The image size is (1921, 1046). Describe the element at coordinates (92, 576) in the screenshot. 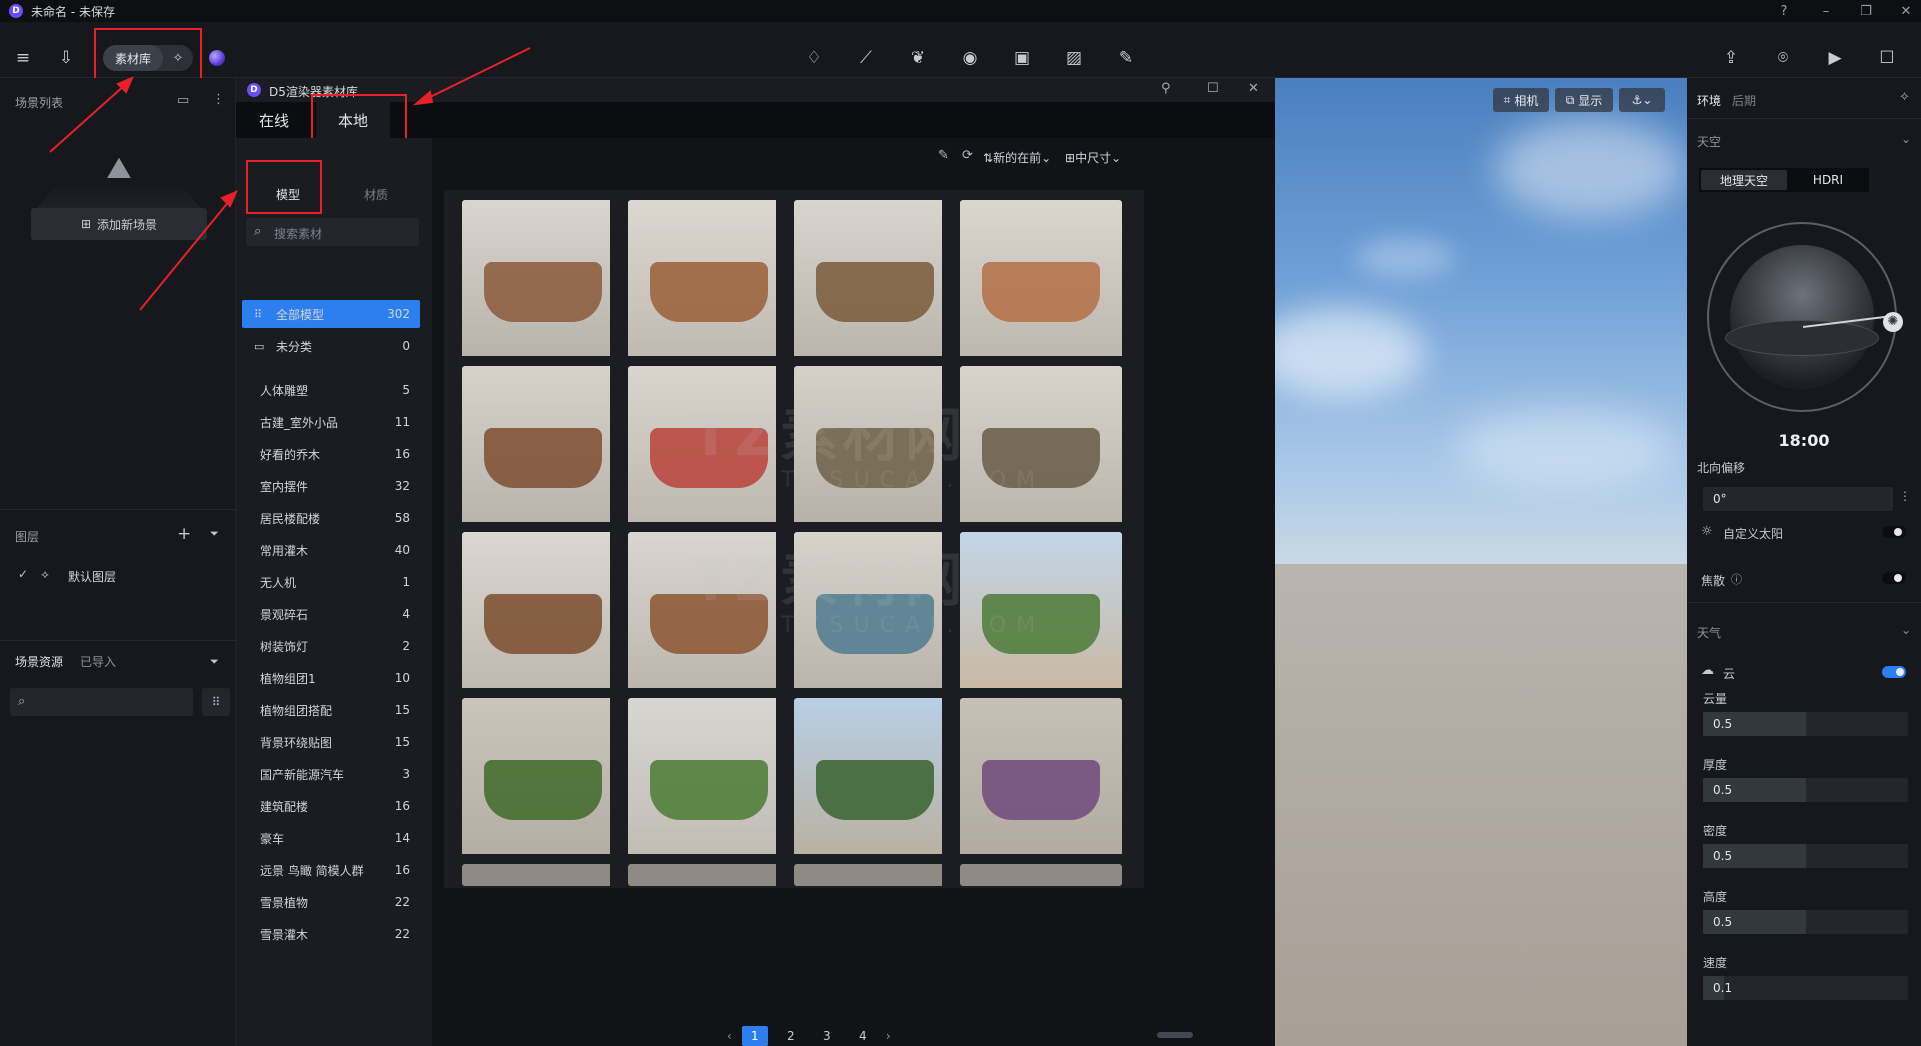

I see `default-layer-label: 默认图层` at that location.